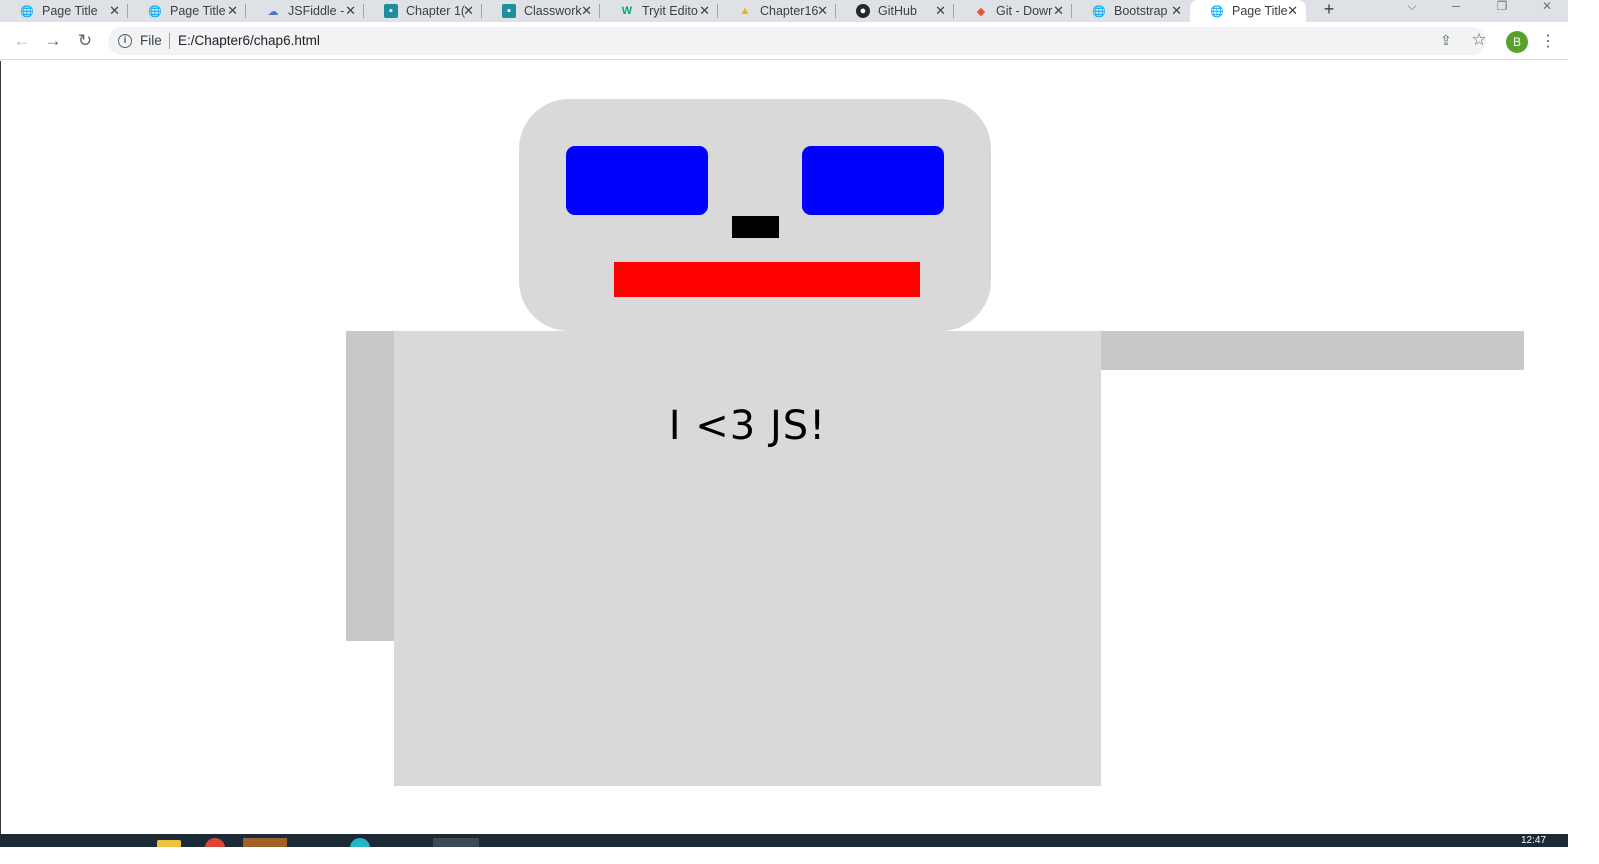 The width and height of the screenshot is (1599, 864). Describe the element at coordinates (273, 11) in the screenshot. I see `jsfiddle-icon: ☁` at that location.